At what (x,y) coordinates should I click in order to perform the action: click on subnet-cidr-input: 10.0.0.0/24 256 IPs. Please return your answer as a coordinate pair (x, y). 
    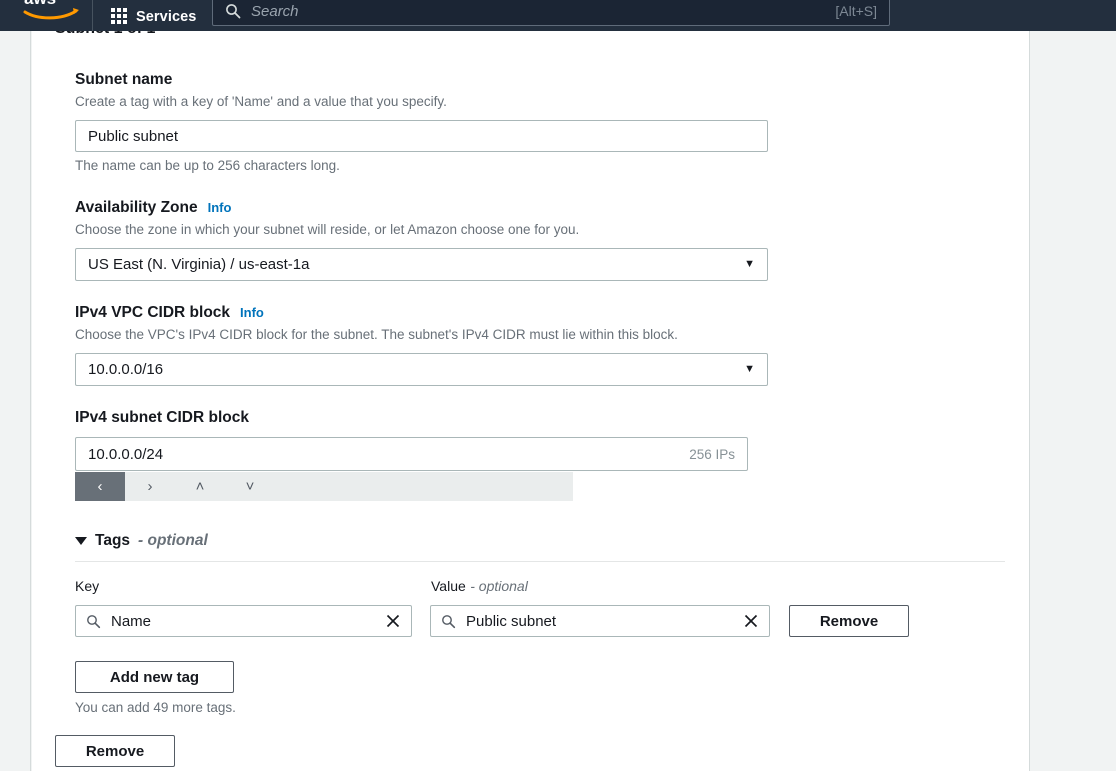
    Looking at the image, I should click on (411, 454).